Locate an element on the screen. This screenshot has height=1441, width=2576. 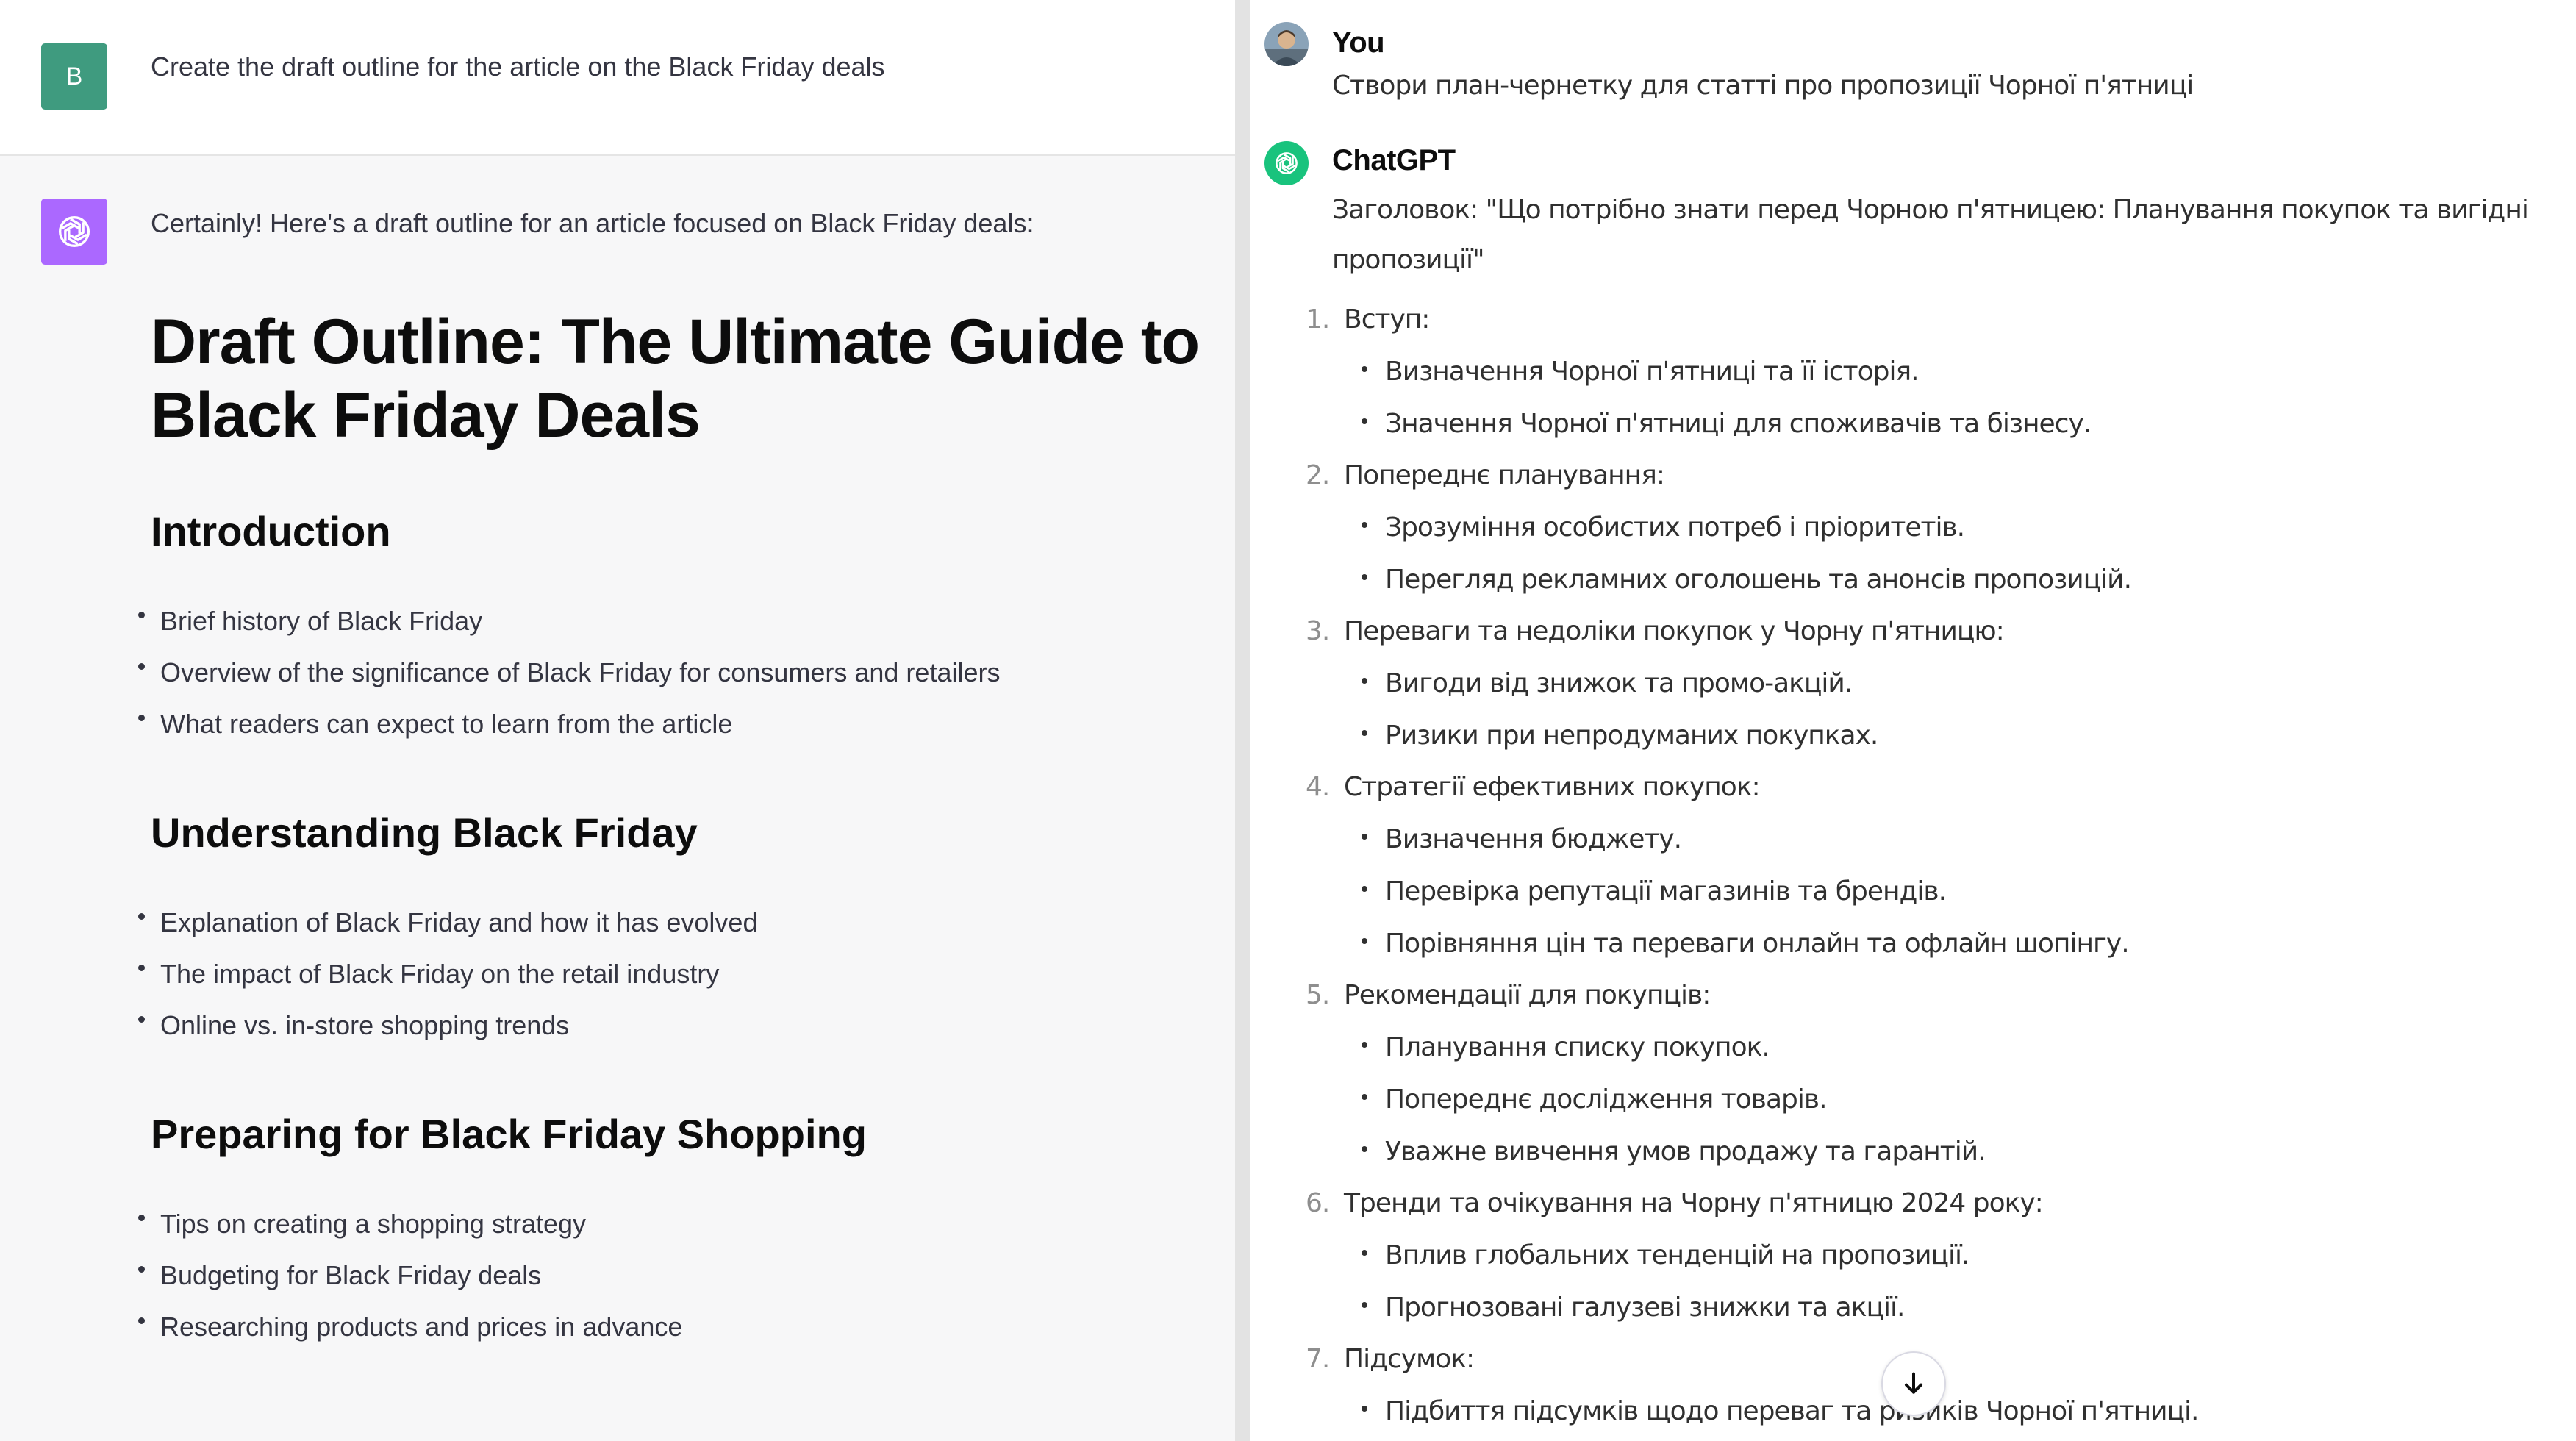
outline-number: 7. is located at coordinates (1318, 1359).